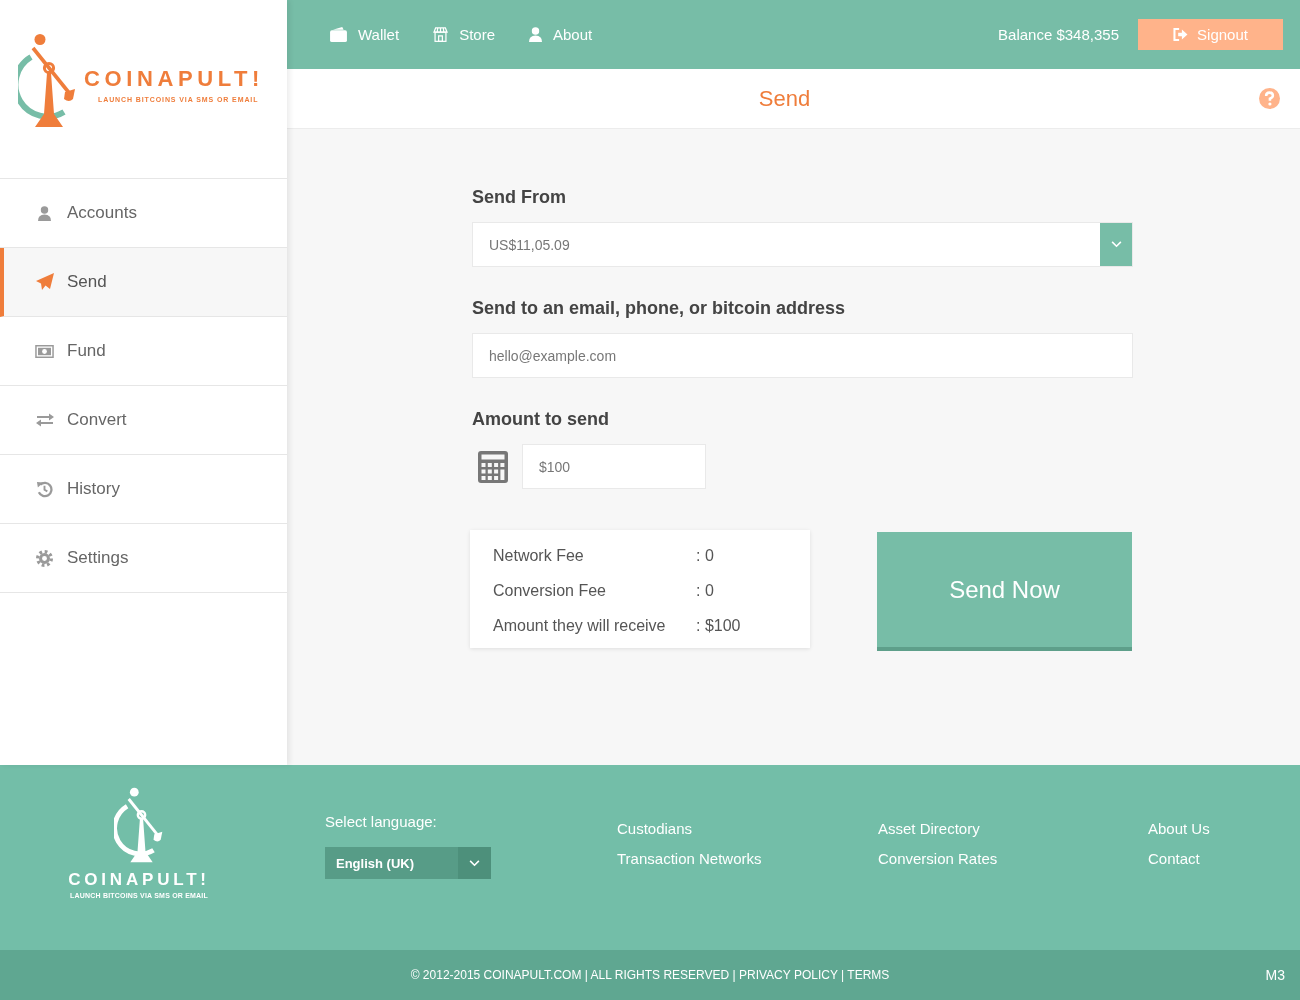 The image size is (1300, 1000). I want to click on version-text: M3, so click(1275, 975).